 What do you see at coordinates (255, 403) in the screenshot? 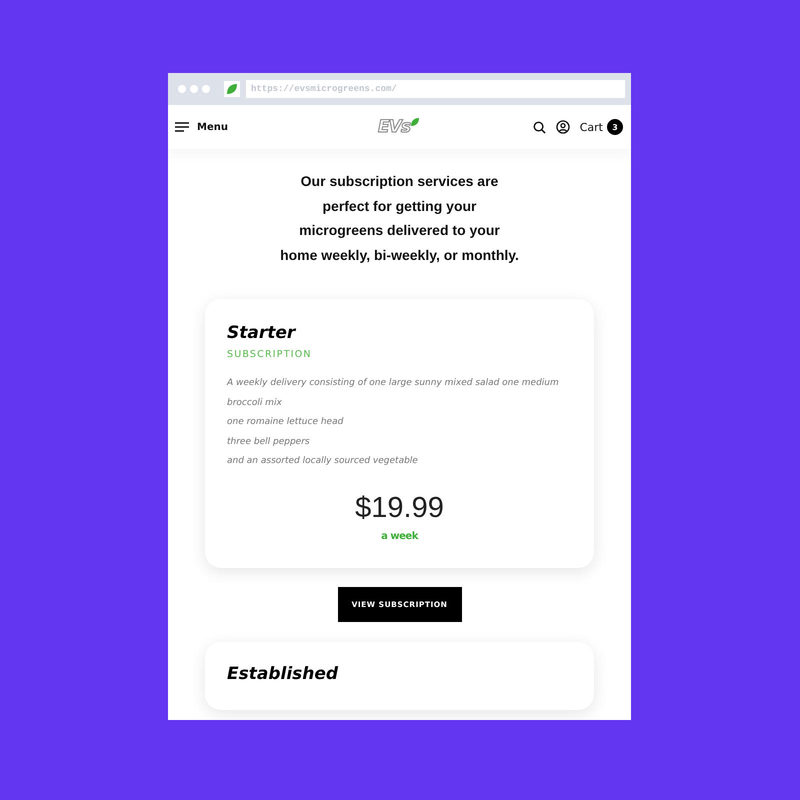
I see `description-line: broccoli mix` at bounding box center [255, 403].